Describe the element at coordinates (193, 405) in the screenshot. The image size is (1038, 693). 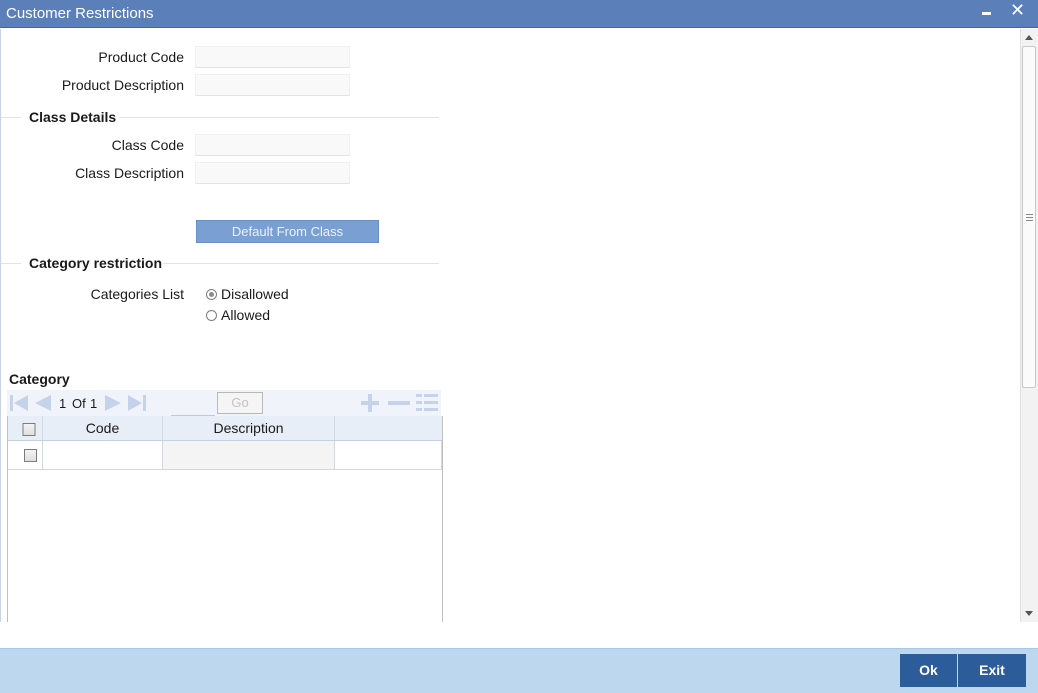
I see `page-number-input` at that location.